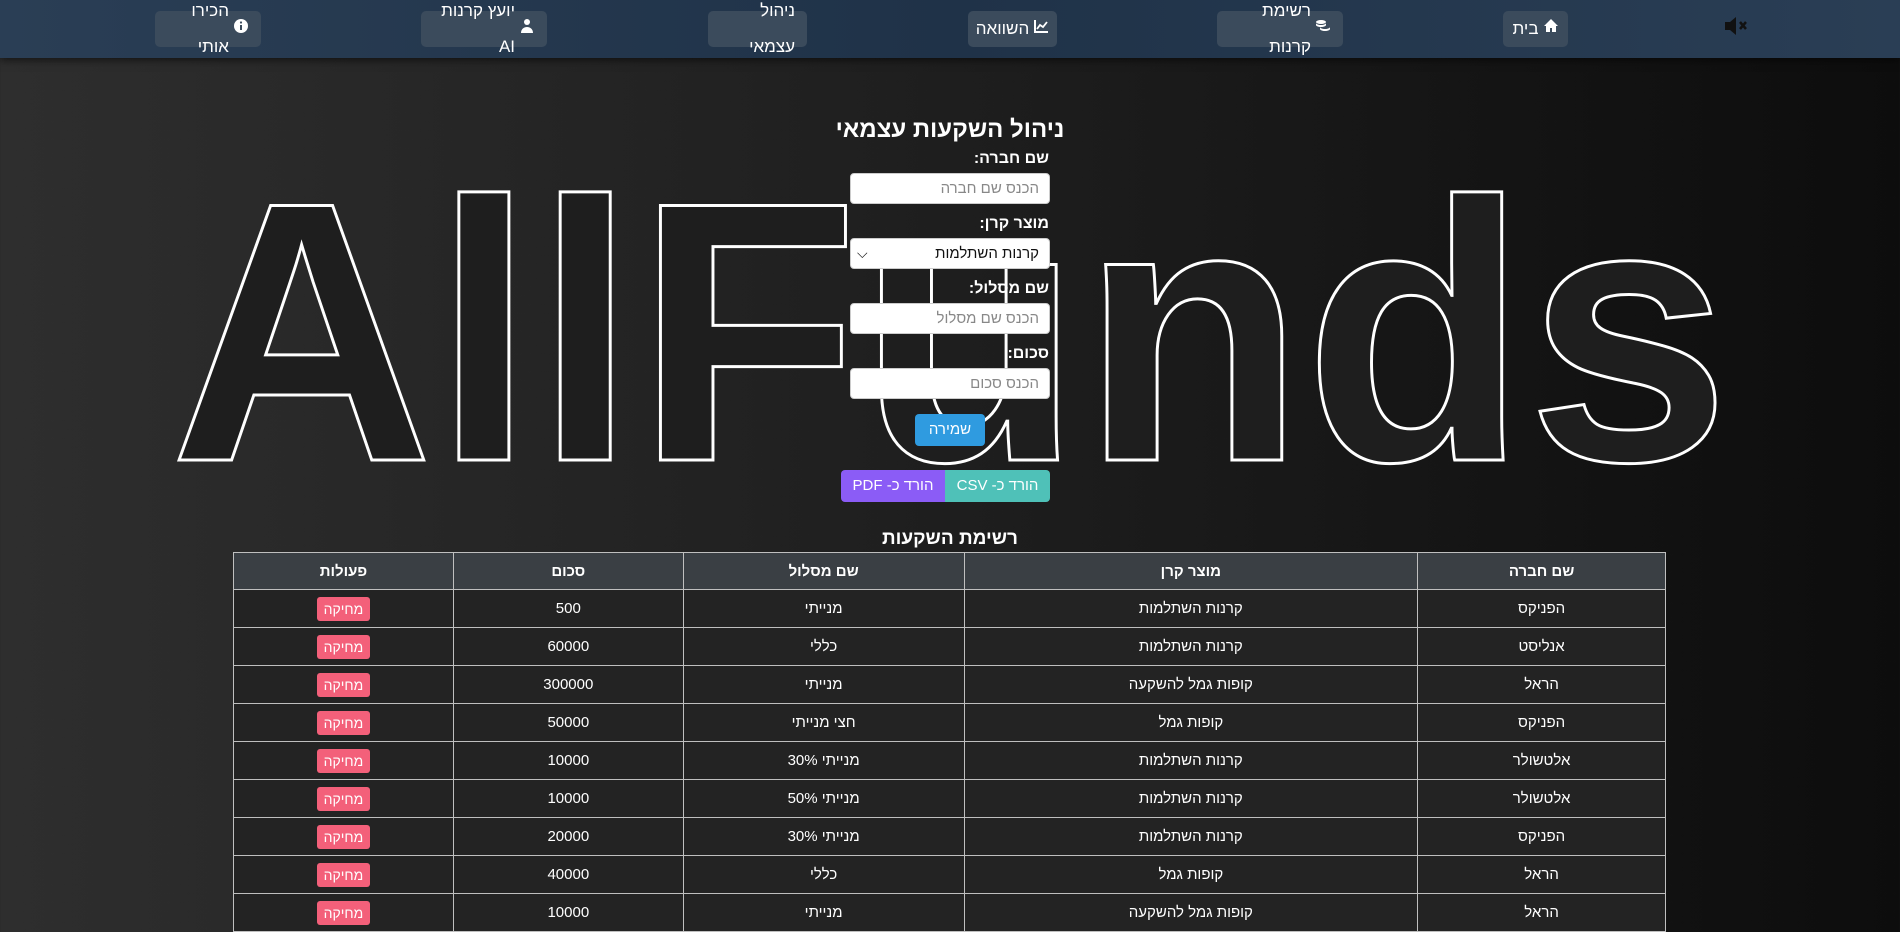 The width and height of the screenshot is (1900, 932). I want to click on info-circle-icon, so click(241, 29).